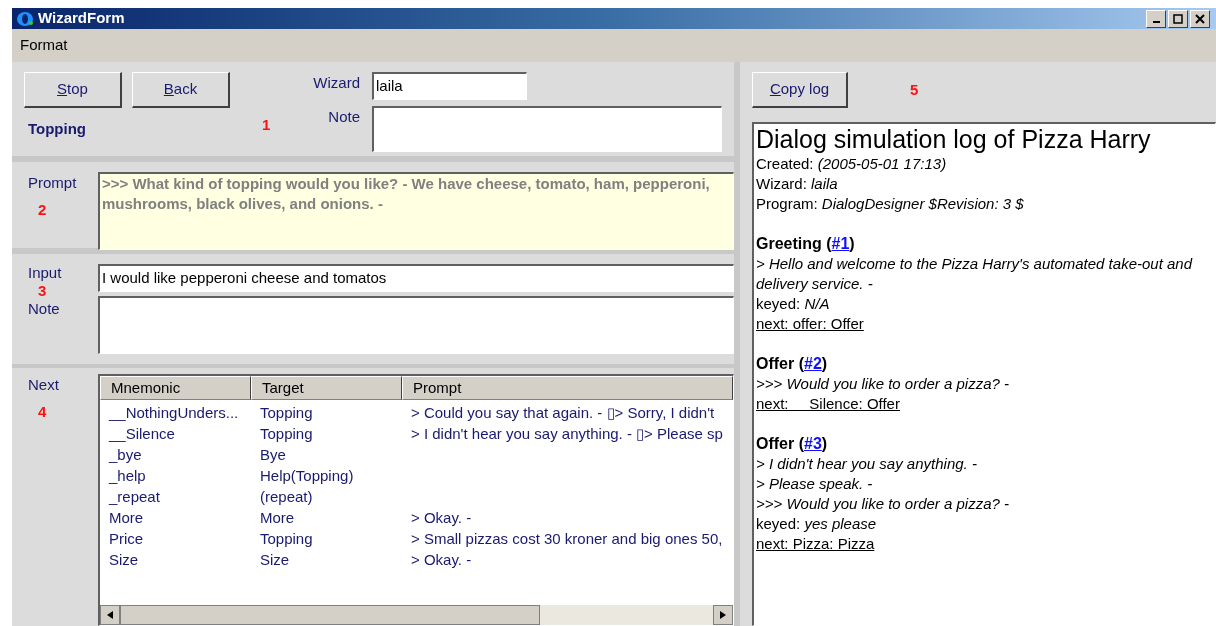 This screenshot has width=1216, height=626. What do you see at coordinates (81, 18) in the screenshot?
I see `window-title: WizardForm` at bounding box center [81, 18].